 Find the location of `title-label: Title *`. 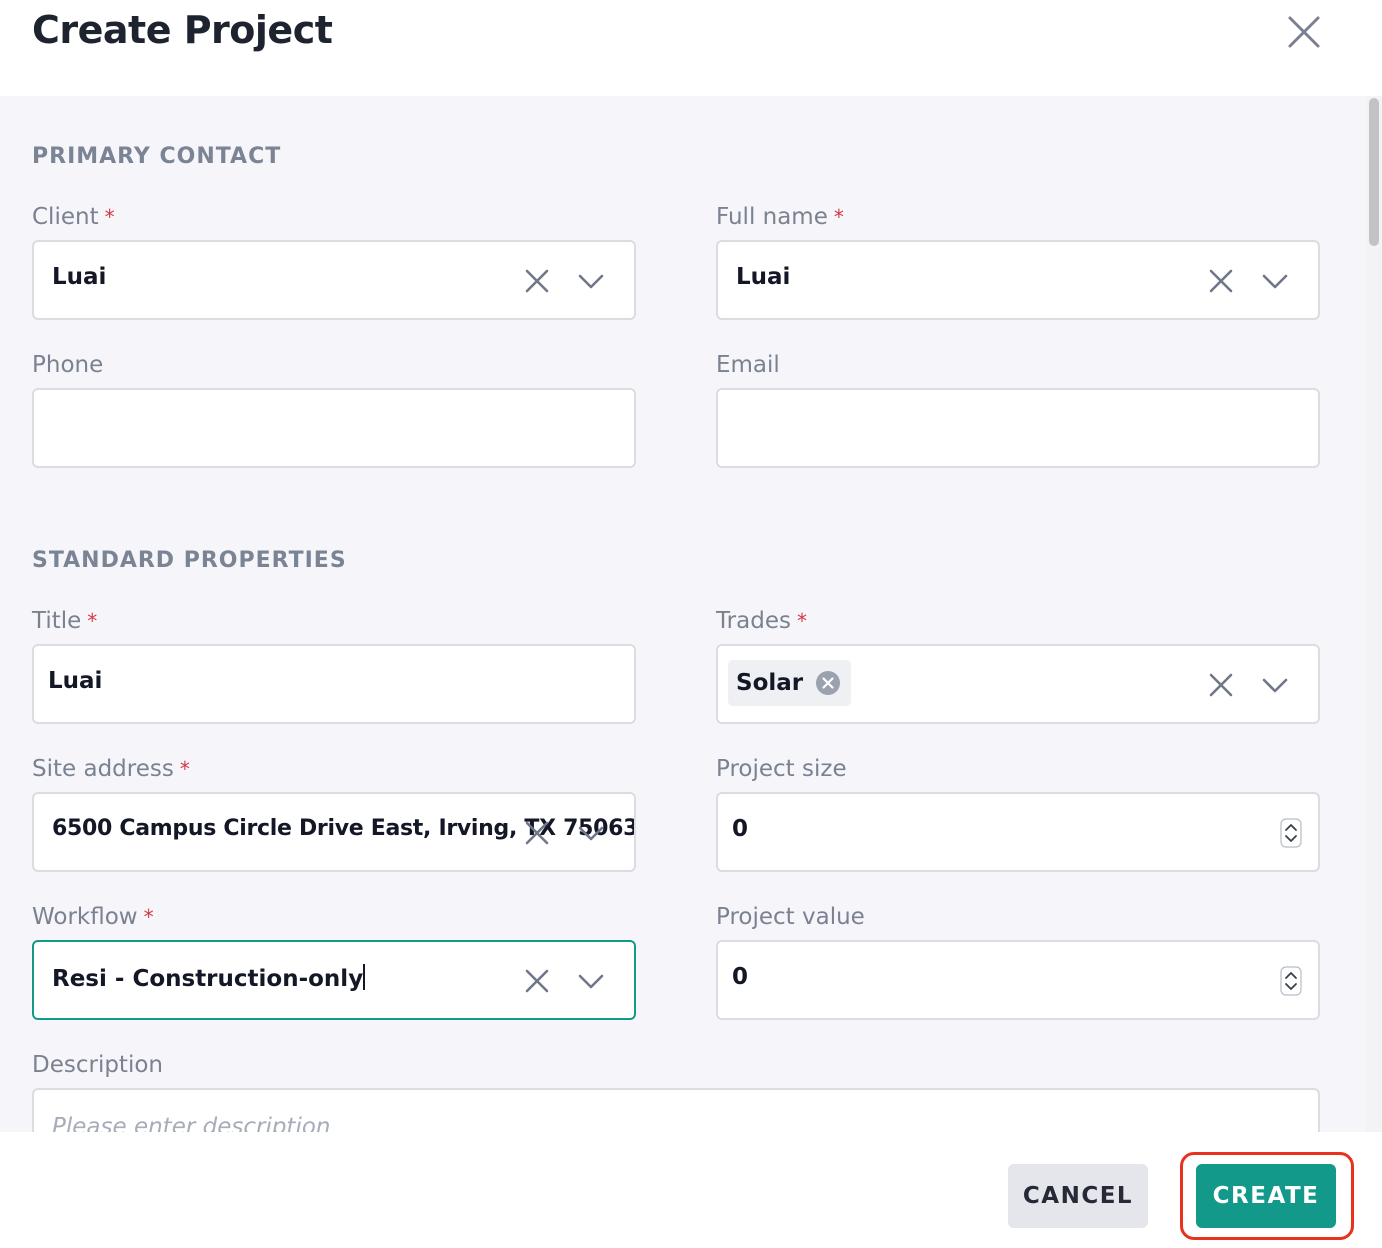

title-label: Title * is located at coordinates (65, 621).